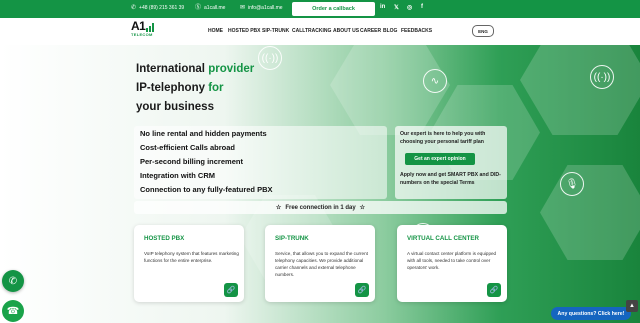  I want to click on free-connection-banner: ☆ Free connection in 1 day ☆, so click(320, 207).